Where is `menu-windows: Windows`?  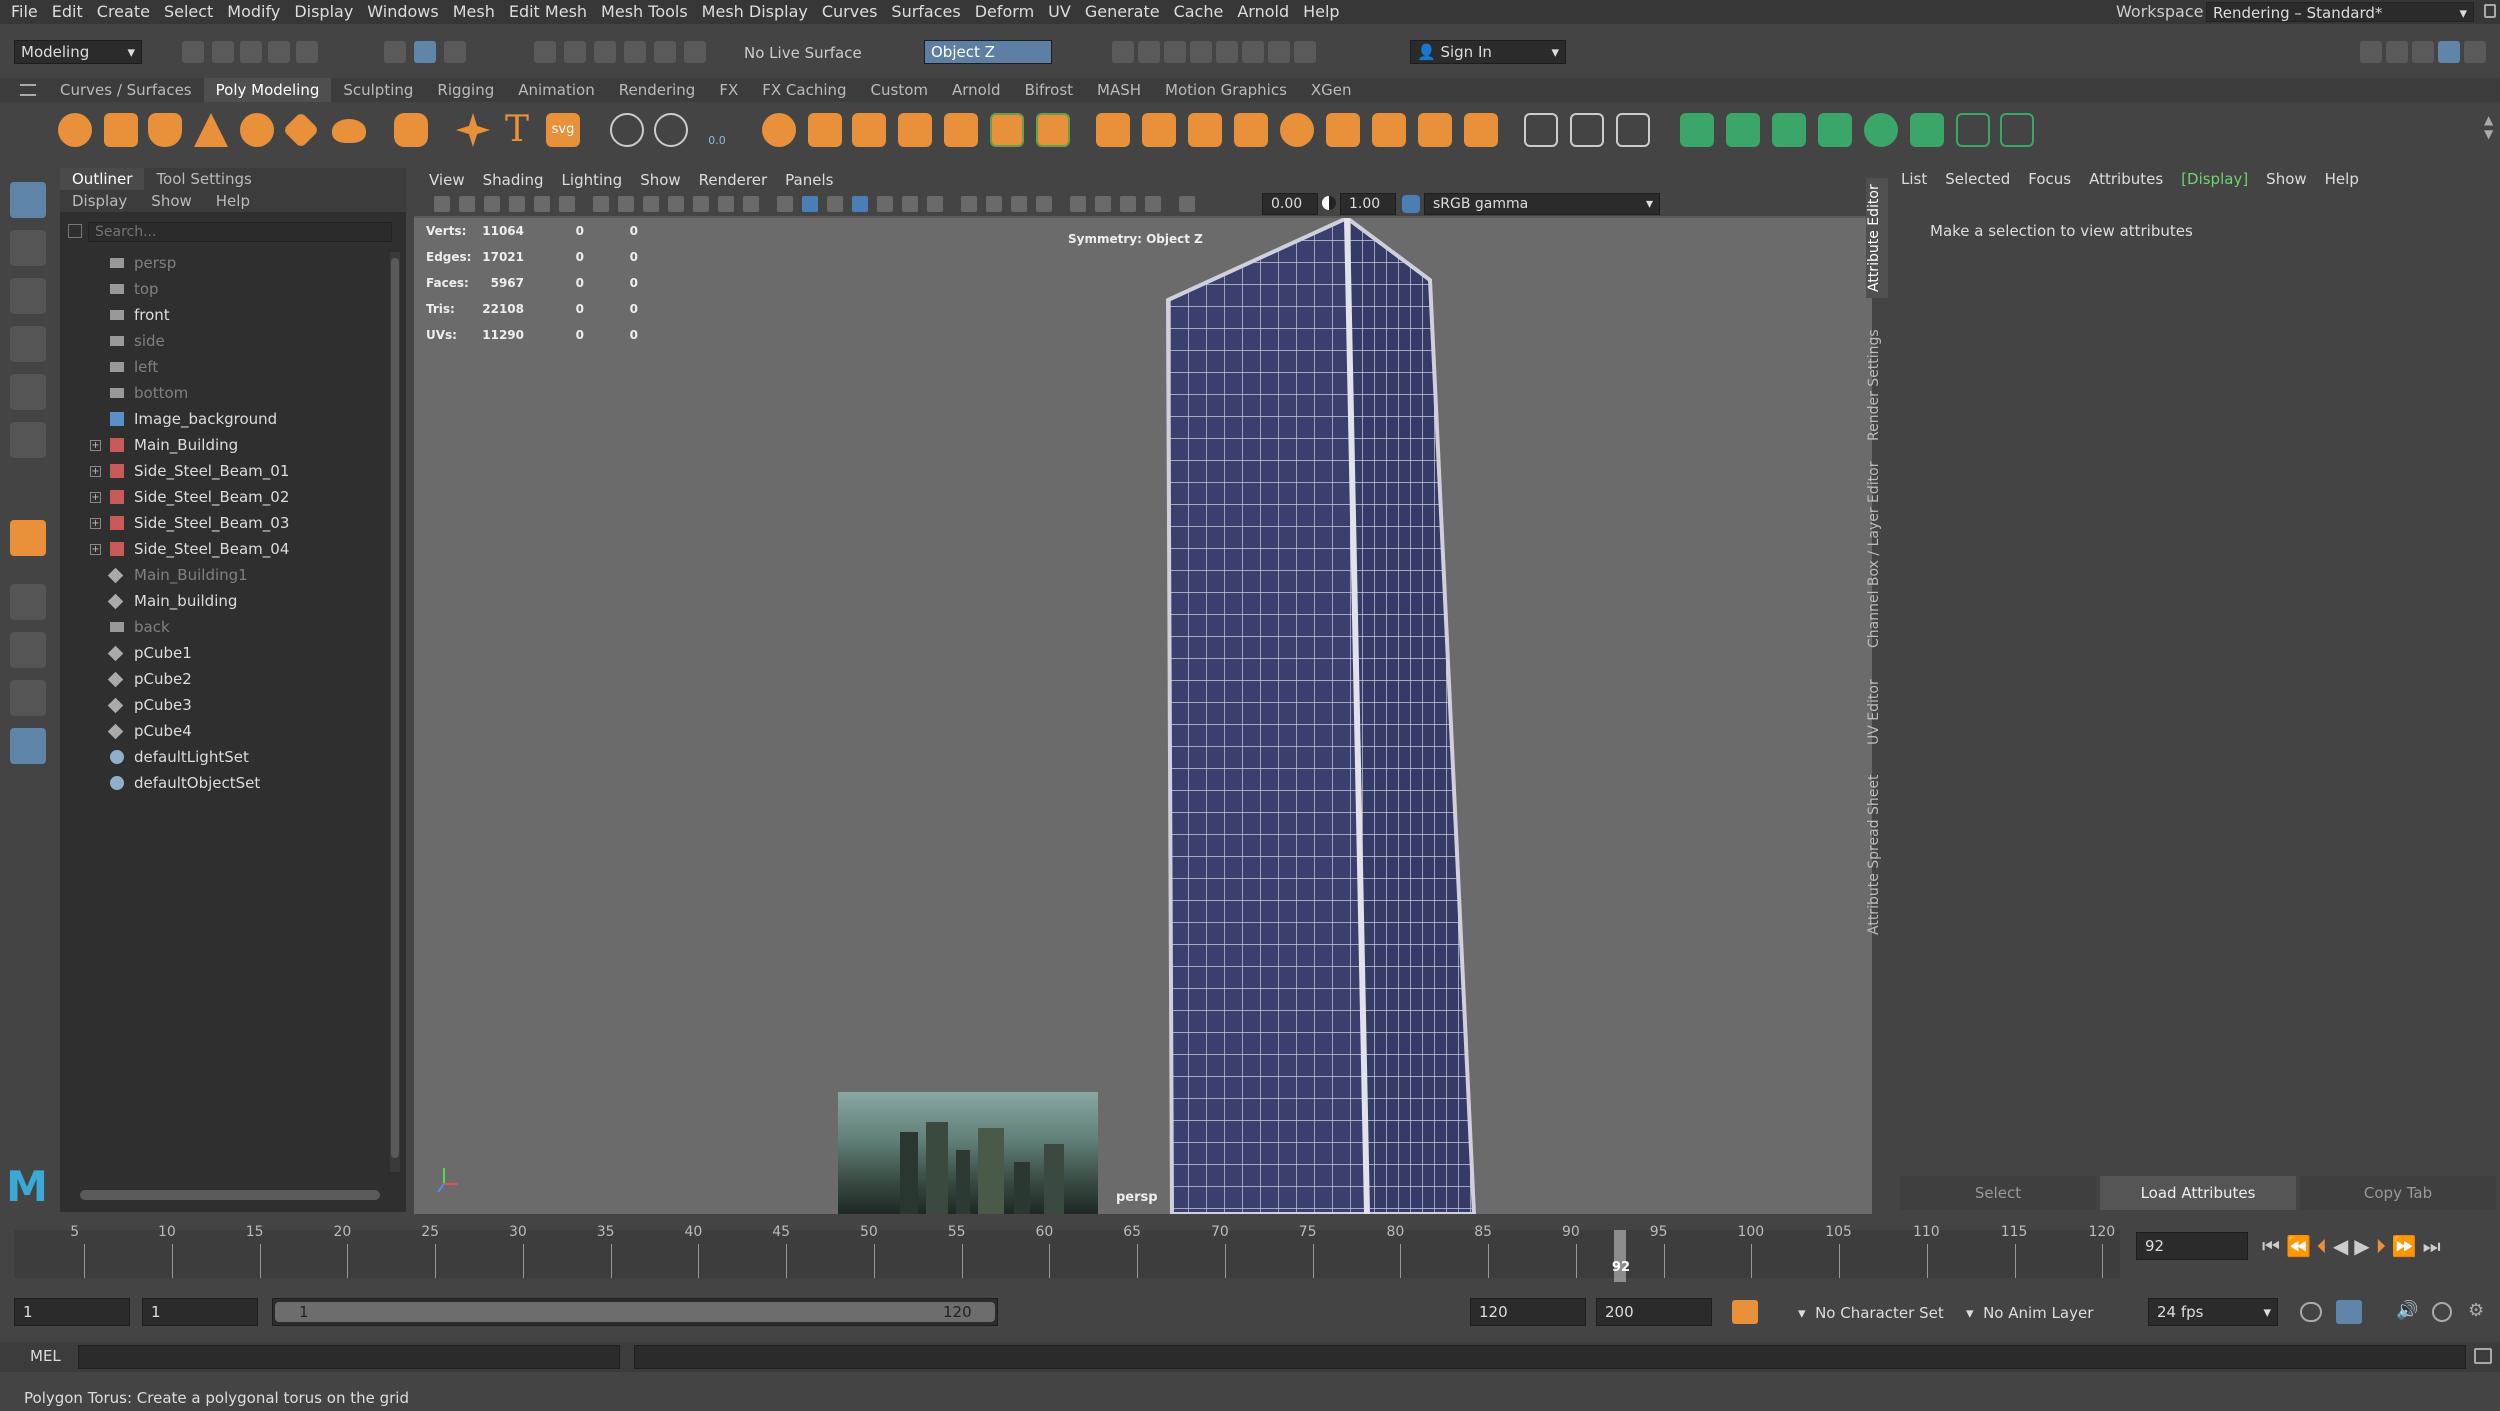
menu-windows: Windows is located at coordinates (402, 12).